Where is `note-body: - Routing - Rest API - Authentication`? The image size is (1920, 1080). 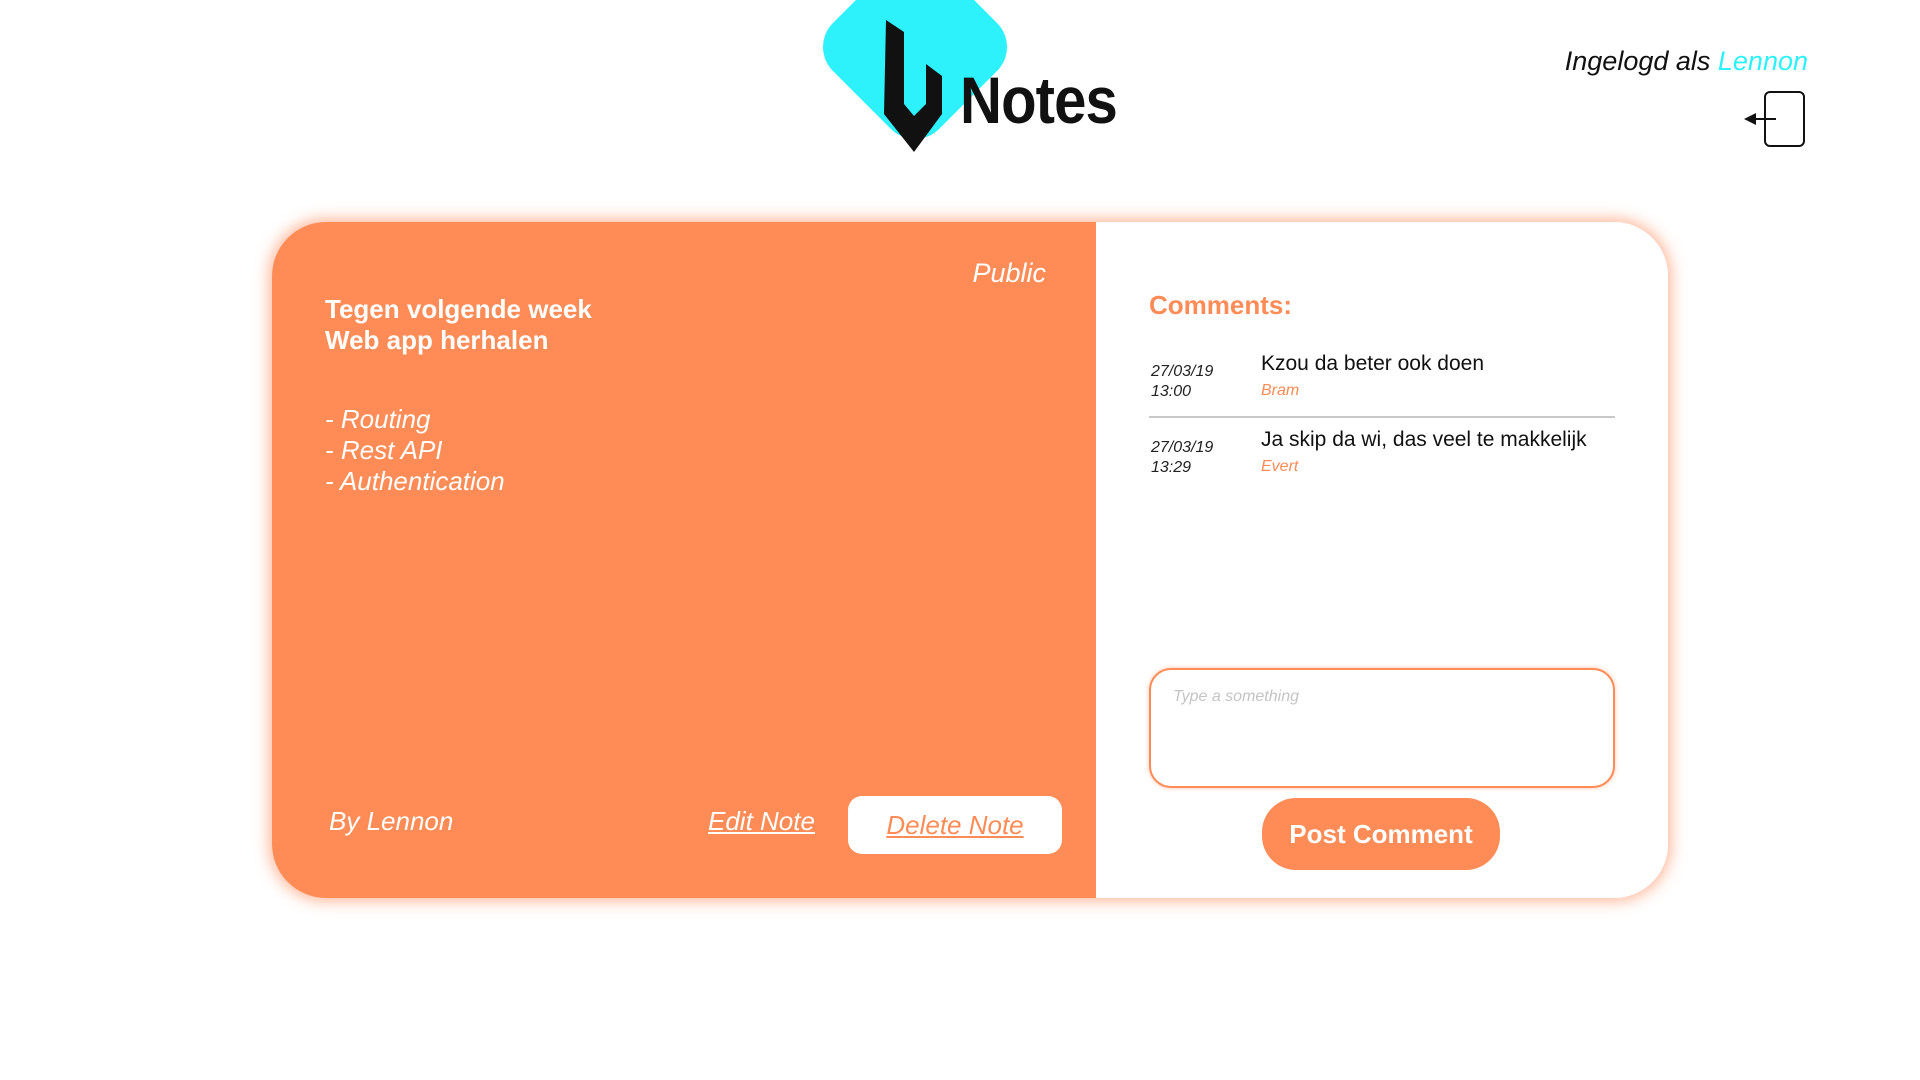 note-body: - Routing - Rest API - Authentication is located at coordinates (415, 450).